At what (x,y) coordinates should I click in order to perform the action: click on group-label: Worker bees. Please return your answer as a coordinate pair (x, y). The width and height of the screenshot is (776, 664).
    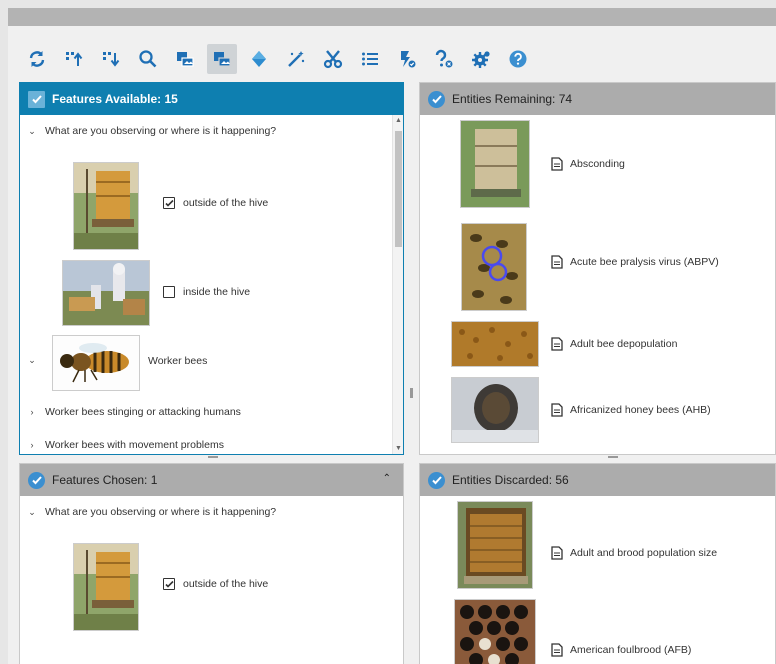
    Looking at the image, I should click on (178, 361).